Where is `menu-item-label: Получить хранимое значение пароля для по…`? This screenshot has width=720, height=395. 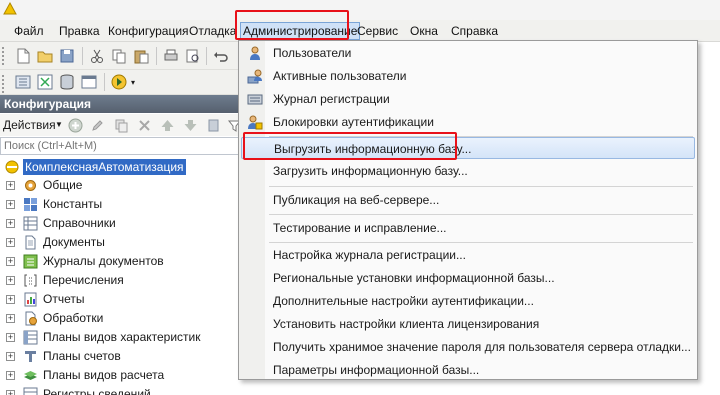 menu-item-label: Получить хранимое значение пароля для по… is located at coordinates (482, 347).